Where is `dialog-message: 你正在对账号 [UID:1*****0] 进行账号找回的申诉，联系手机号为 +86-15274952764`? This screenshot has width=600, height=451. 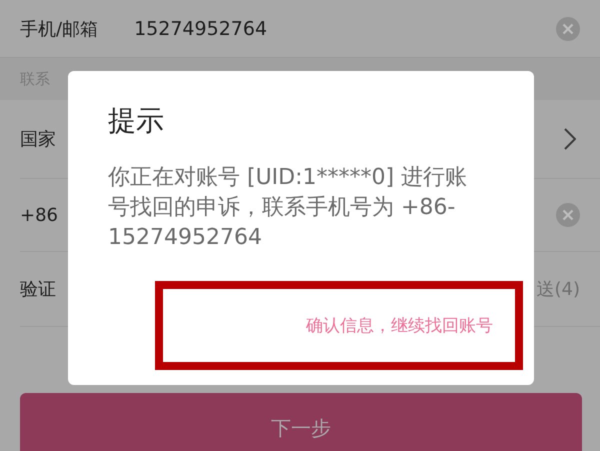
dialog-message: 你正在对账号 [UID:1*****0] 进行账号找回的申诉，联系手机号为 +86-15274952764 is located at coordinates (288, 208).